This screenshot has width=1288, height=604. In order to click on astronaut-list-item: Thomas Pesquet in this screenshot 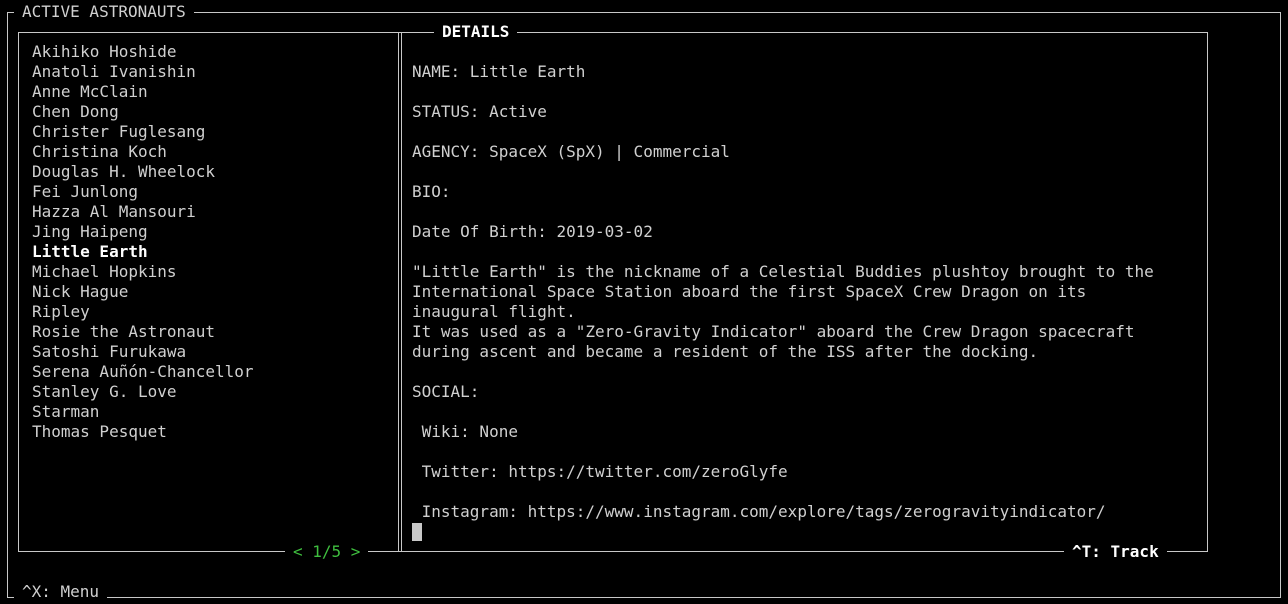, I will do `click(143, 432)`.